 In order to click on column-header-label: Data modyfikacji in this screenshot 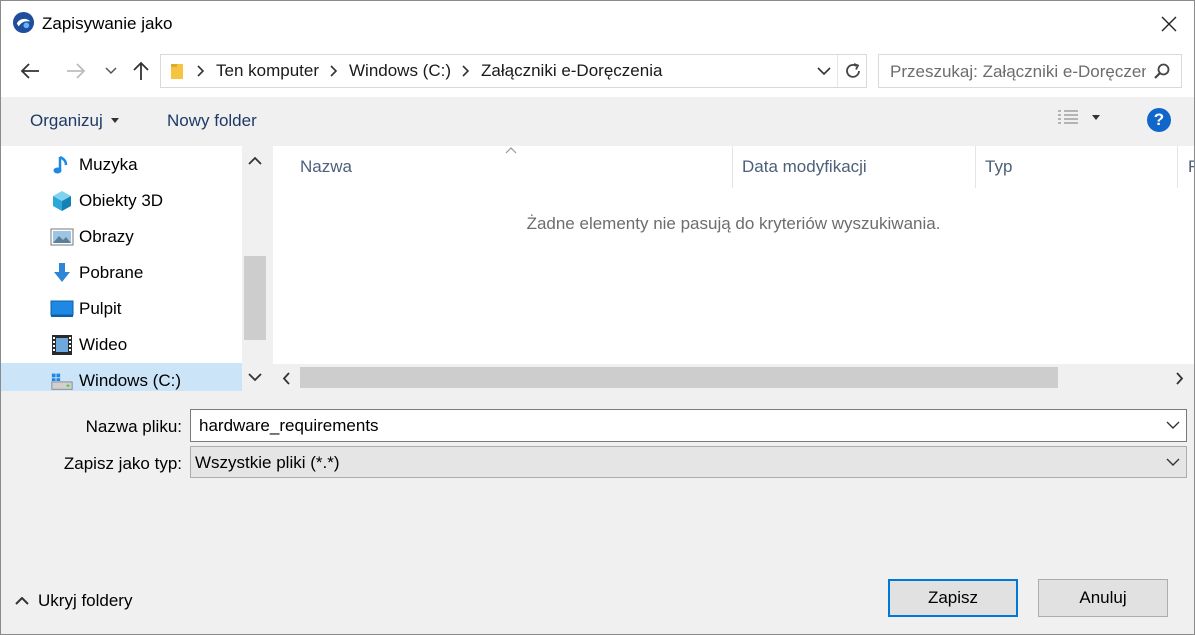, I will do `click(804, 166)`.